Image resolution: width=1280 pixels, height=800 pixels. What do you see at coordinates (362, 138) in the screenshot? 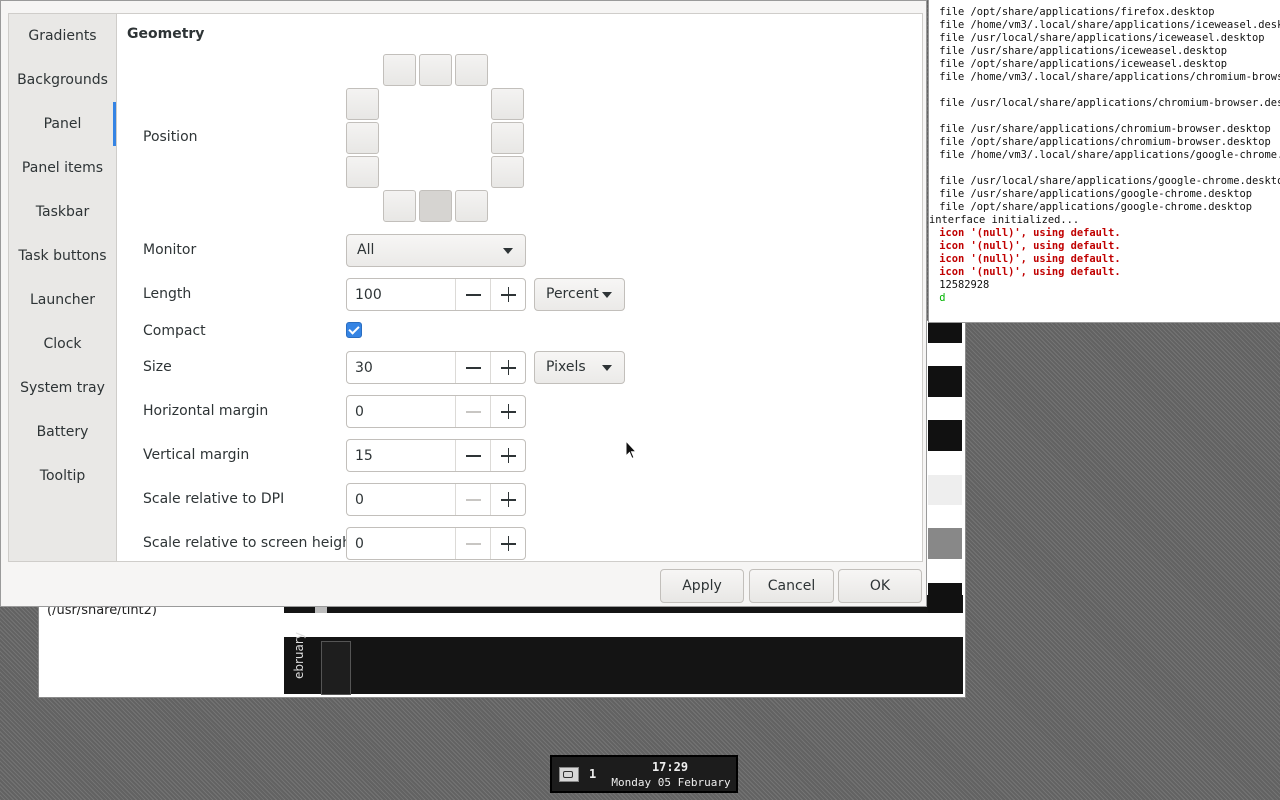
I see `position-left-center` at bounding box center [362, 138].